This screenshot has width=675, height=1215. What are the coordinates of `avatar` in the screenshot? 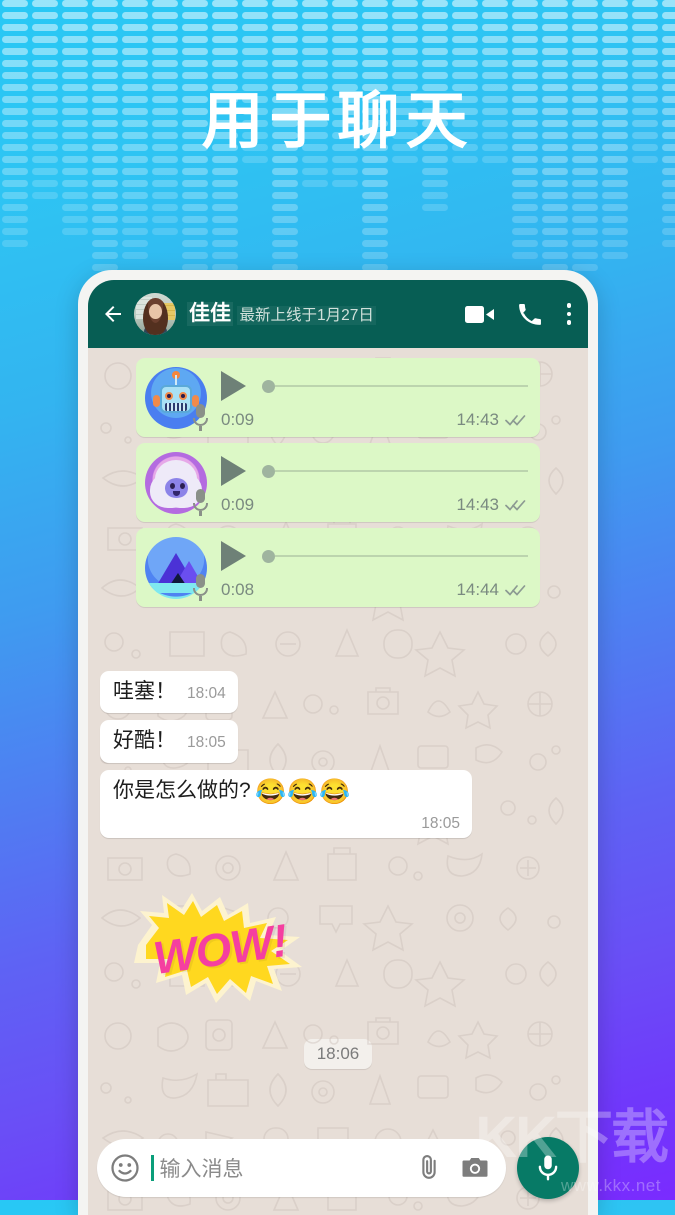 It's located at (155, 314).